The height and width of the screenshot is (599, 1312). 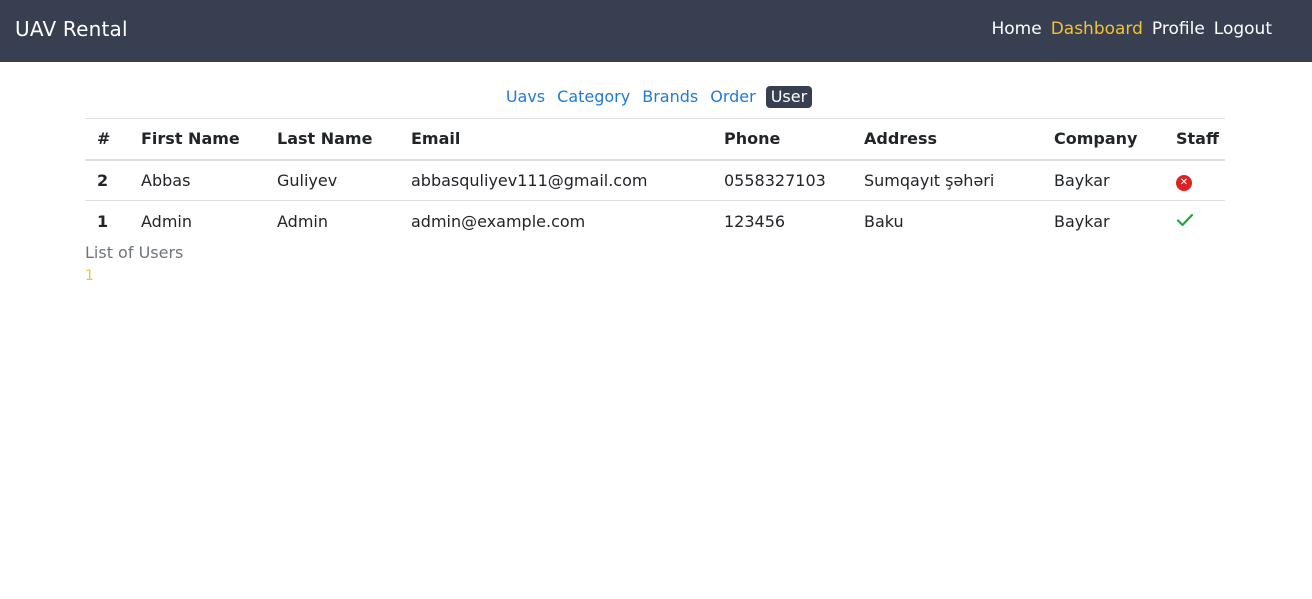 I want to click on column-header-id: #, so click(x=107, y=139).